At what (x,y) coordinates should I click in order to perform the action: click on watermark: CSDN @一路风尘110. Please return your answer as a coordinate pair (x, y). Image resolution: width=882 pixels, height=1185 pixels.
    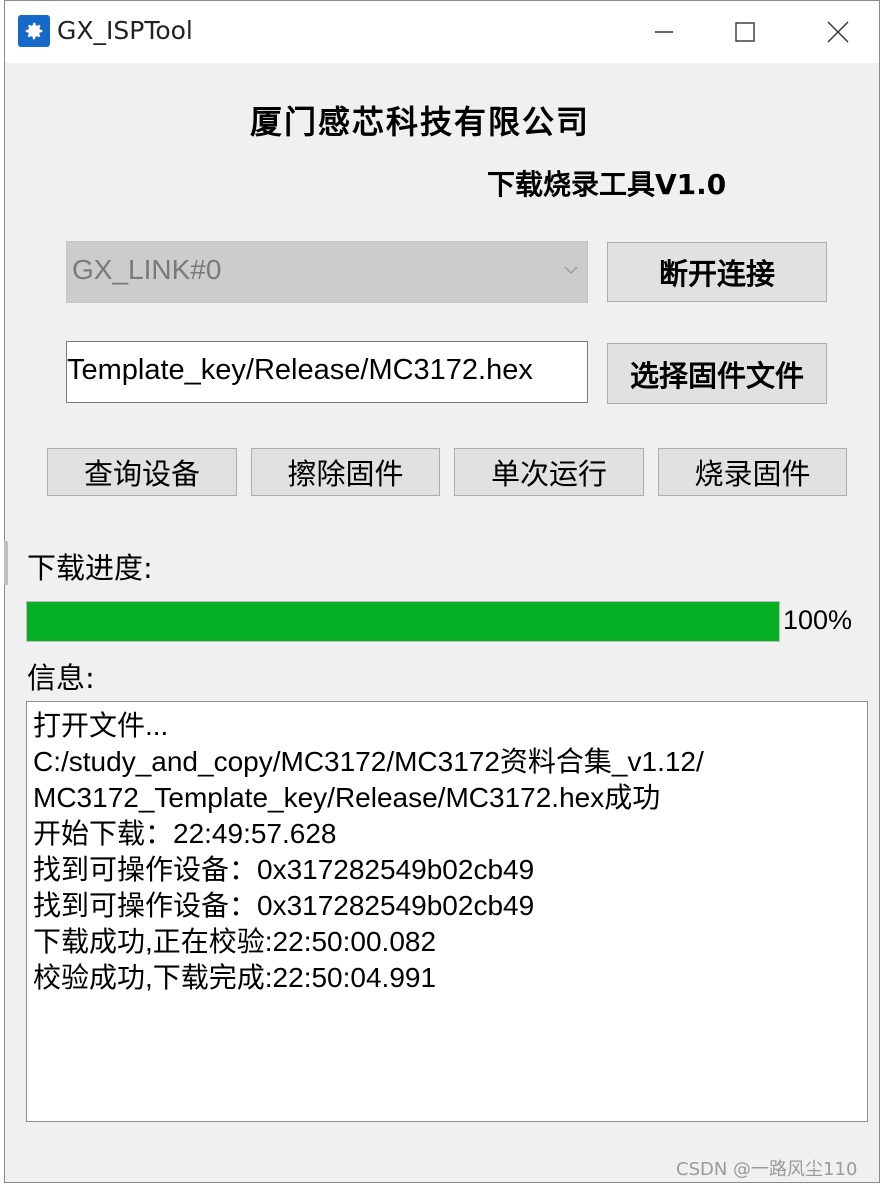
    Looking at the image, I should click on (767, 1169).